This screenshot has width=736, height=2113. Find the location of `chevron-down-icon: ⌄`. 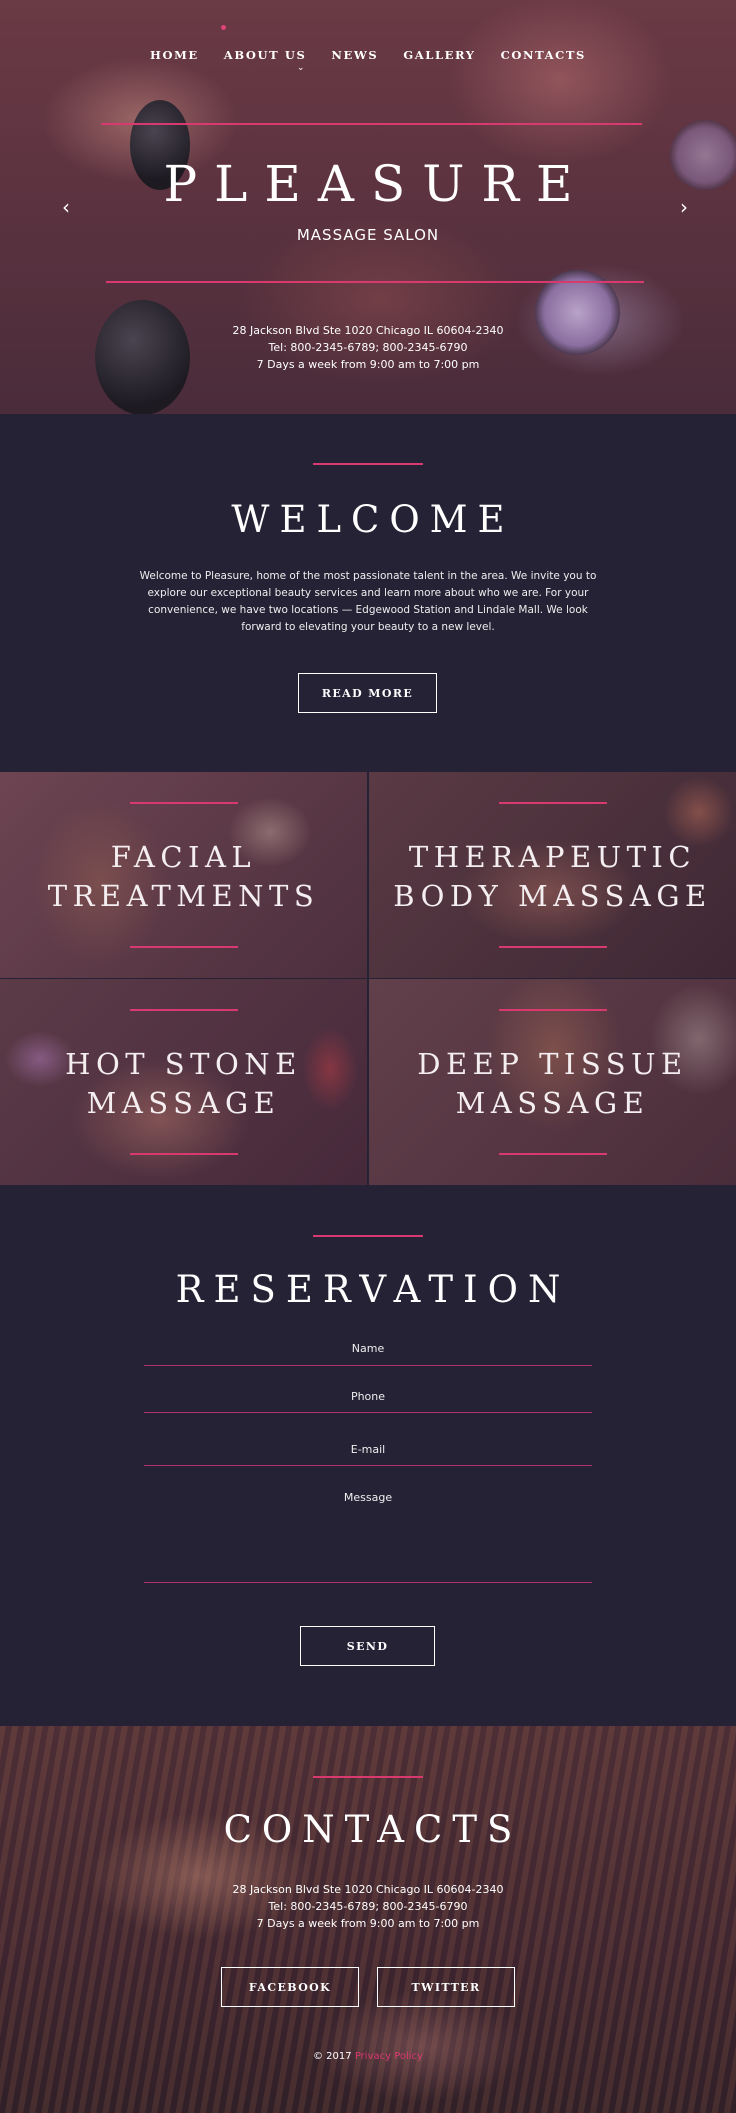

chevron-down-icon: ⌄ is located at coordinates (301, 68).